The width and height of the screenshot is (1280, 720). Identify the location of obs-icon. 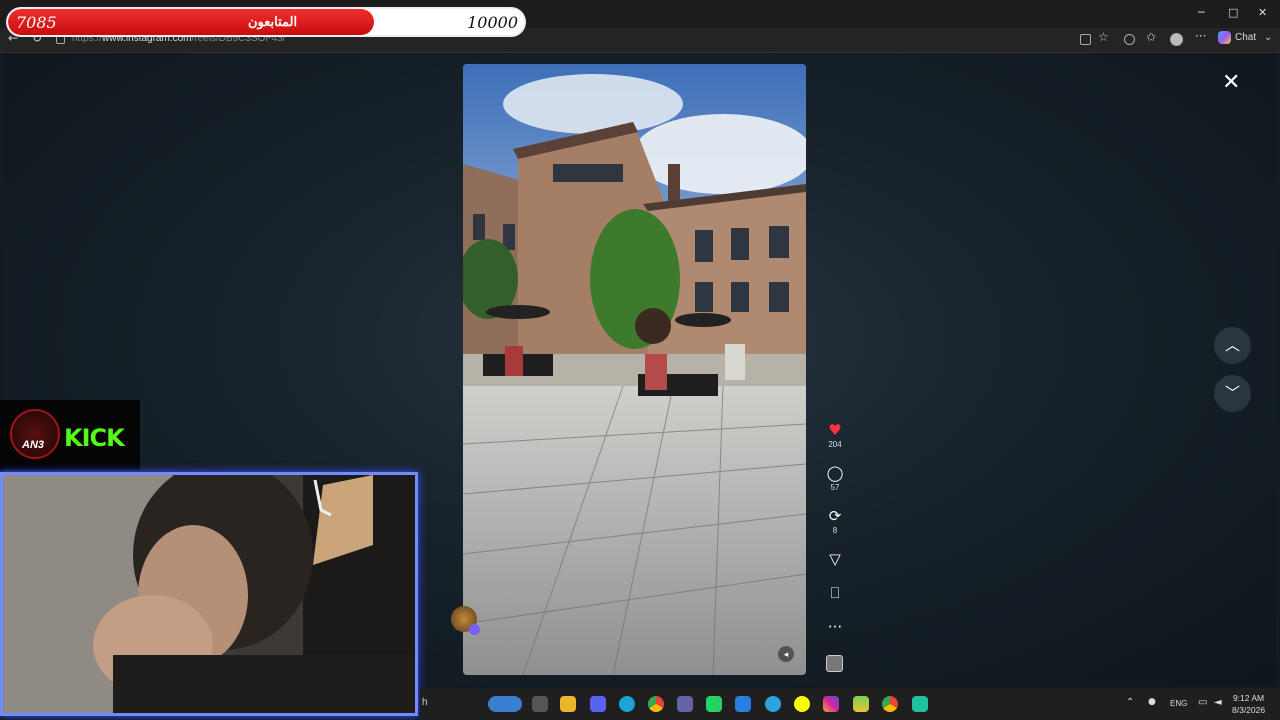
(920, 704).